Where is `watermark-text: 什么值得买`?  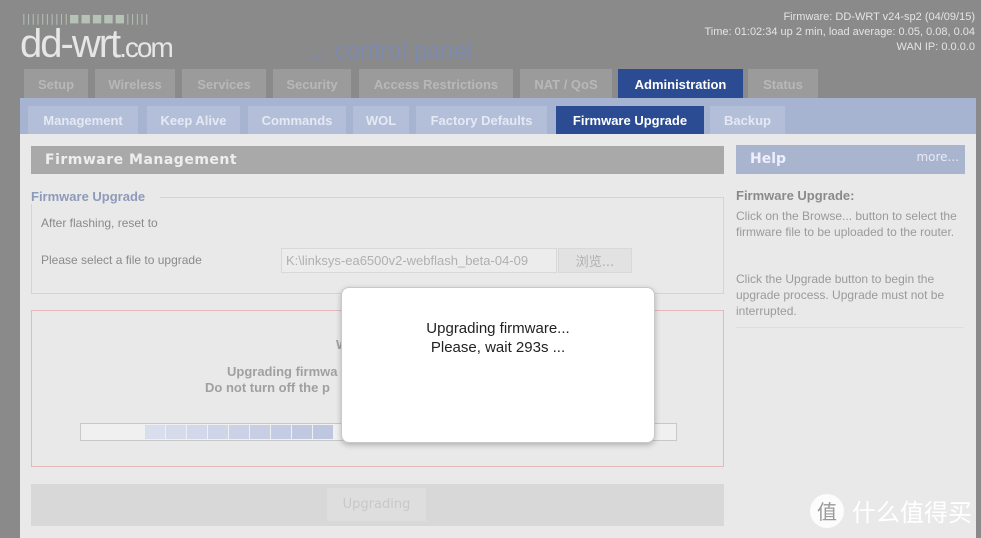
watermark-text: 什么值得买 is located at coordinates (912, 513).